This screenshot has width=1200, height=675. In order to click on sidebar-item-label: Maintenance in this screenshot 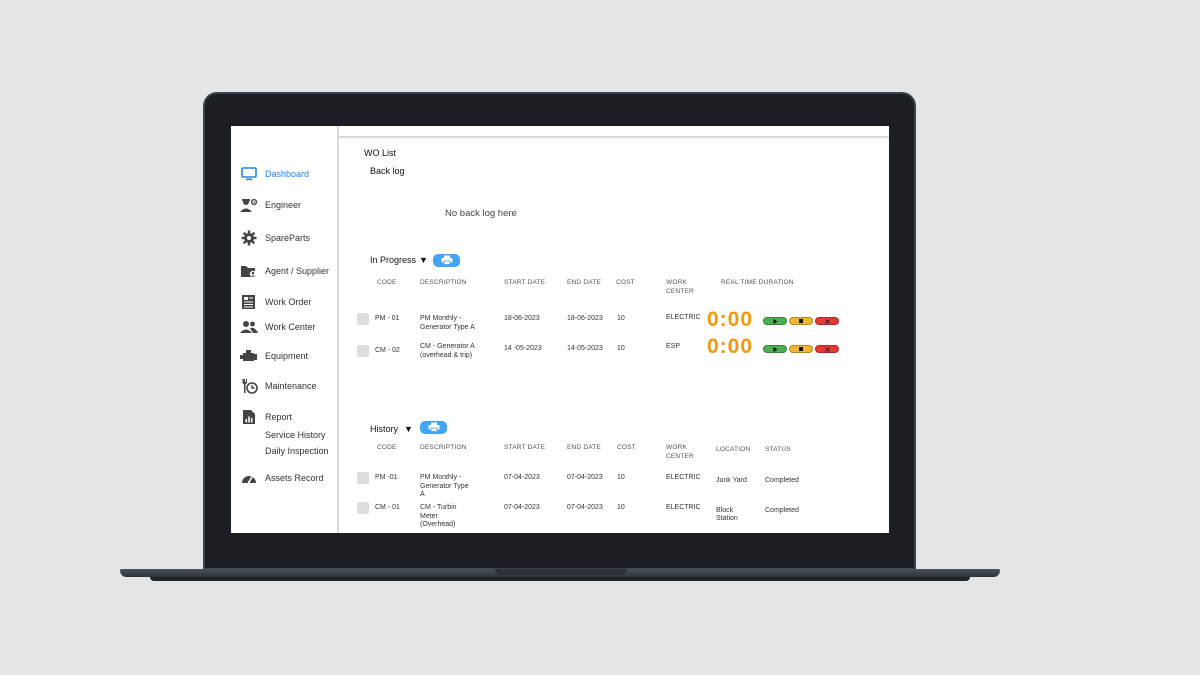, I will do `click(291, 386)`.